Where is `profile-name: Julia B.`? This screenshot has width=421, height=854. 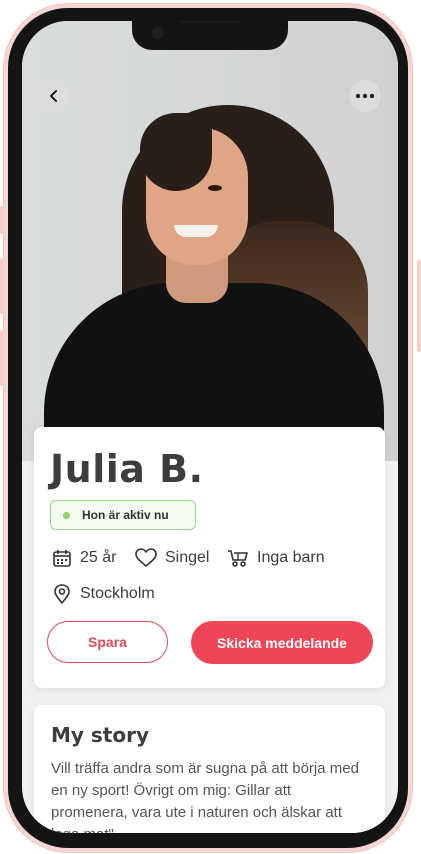
profile-name: Julia B. is located at coordinates (127, 469).